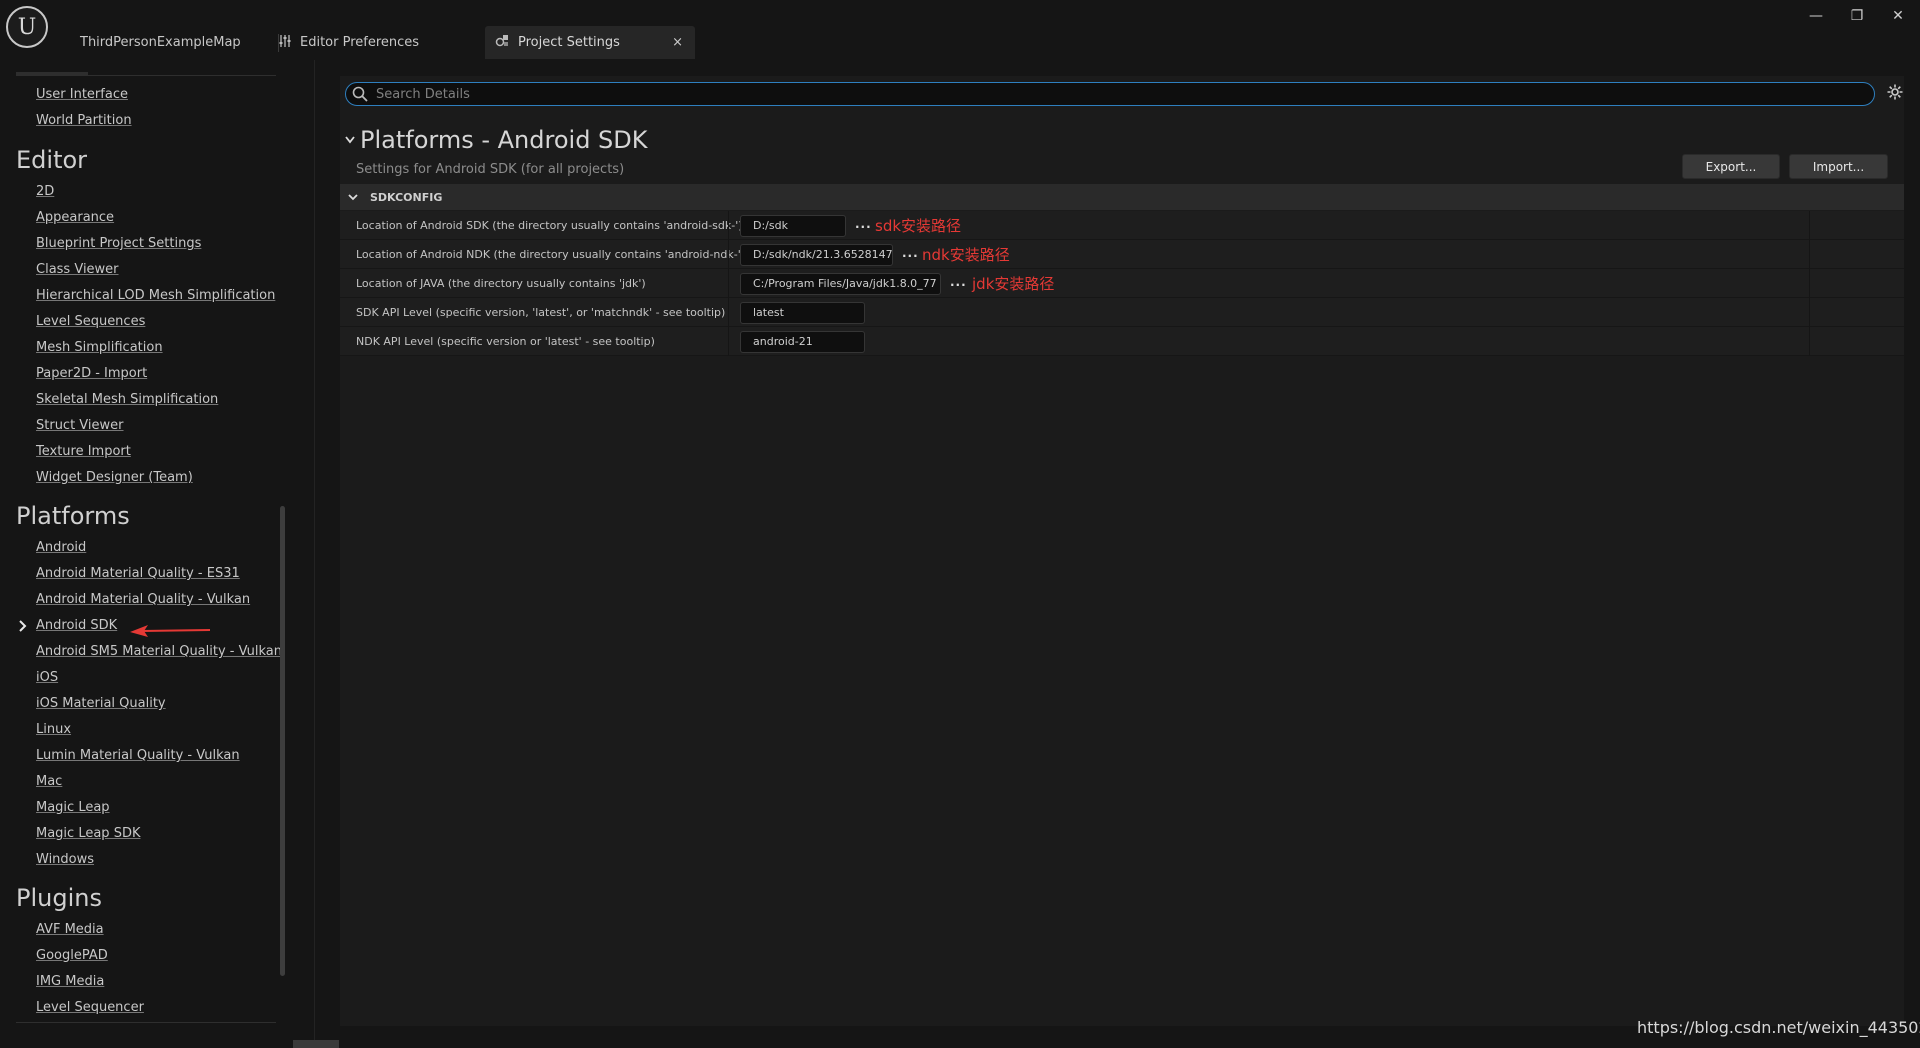 The image size is (1920, 1048). Describe the element at coordinates (82, 94) in the screenshot. I see `sidebar-item-user-interface: User Interface` at that location.